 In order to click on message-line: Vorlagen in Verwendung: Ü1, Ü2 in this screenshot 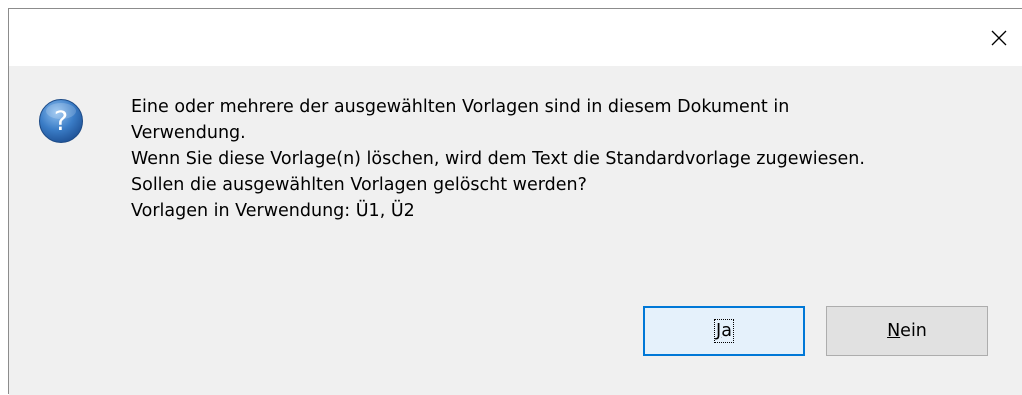, I will do `click(273, 211)`.